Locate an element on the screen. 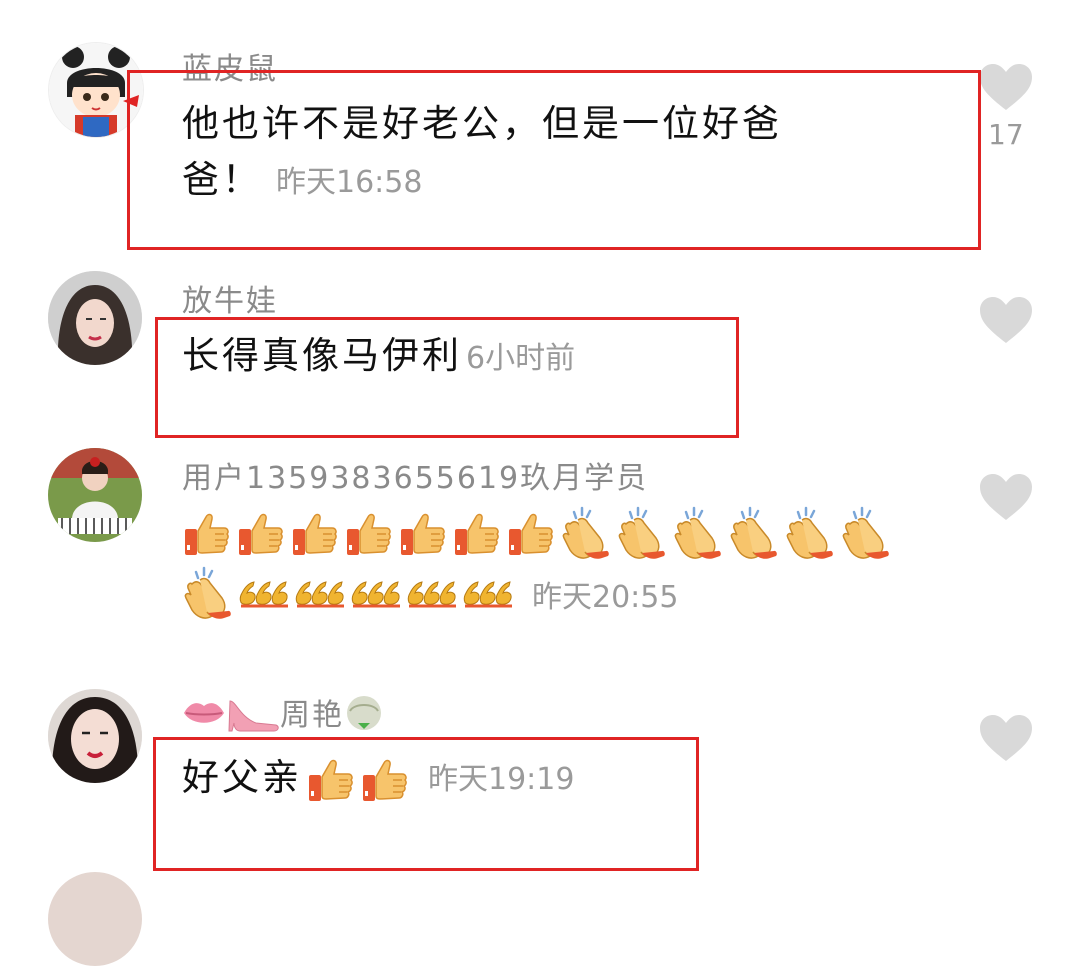 The width and height of the screenshot is (1077, 966). like-count: 17 is located at coordinates (1006, 134).